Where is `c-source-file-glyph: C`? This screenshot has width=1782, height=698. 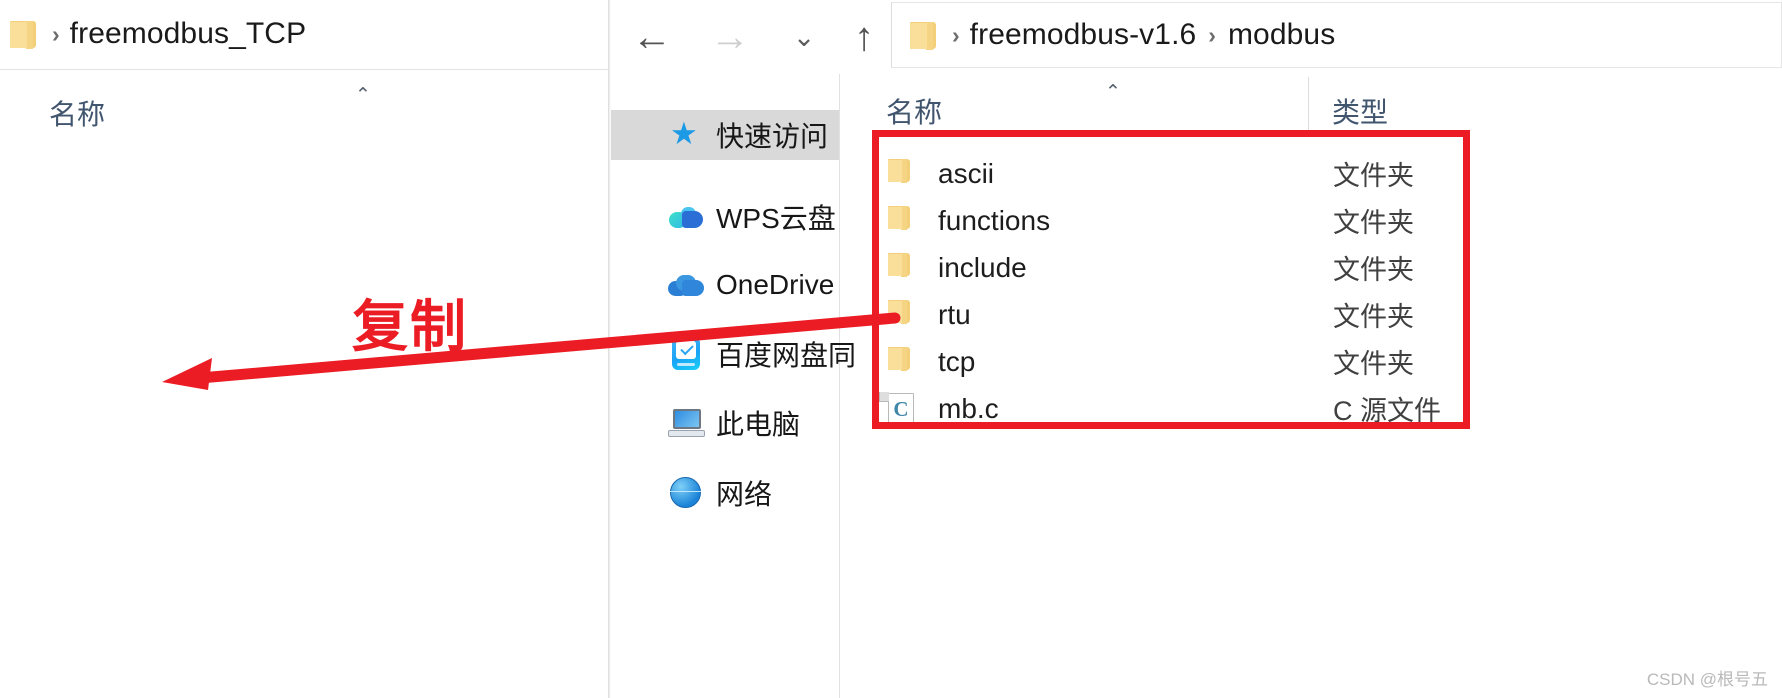 c-source-file-glyph: C is located at coordinates (901, 408).